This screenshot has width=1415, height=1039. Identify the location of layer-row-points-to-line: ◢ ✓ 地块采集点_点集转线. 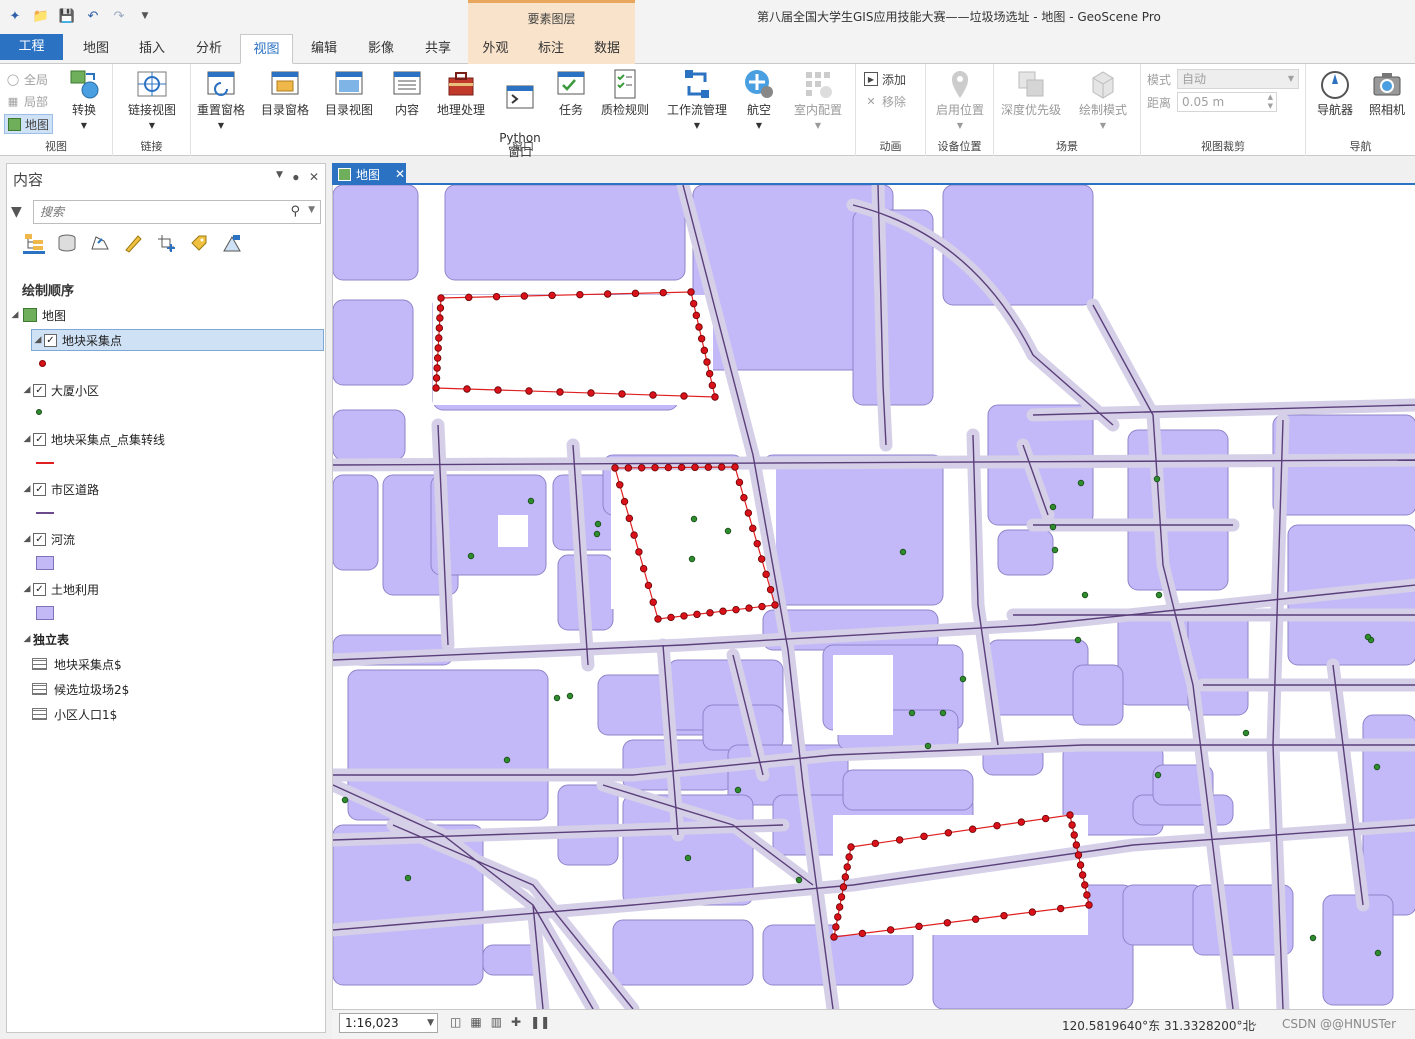
(93, 439).